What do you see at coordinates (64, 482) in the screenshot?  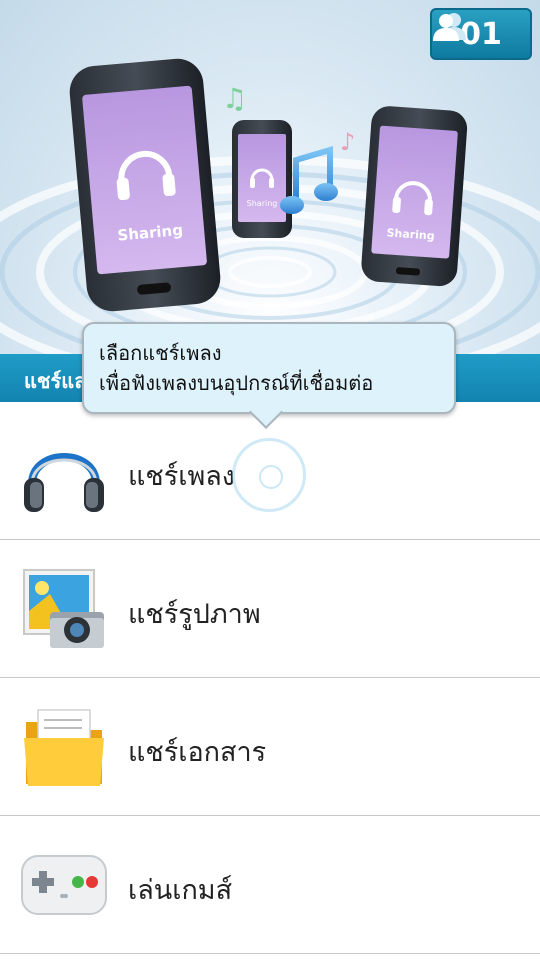 I see `headphones-icon` at bounding box center [64, 482].